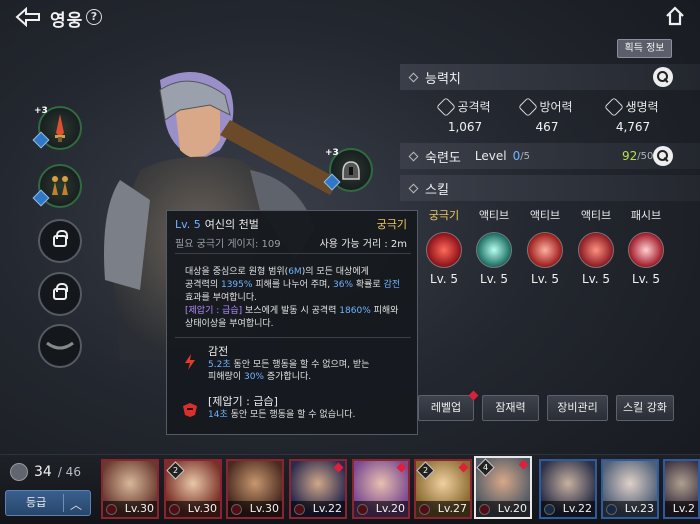 Image resolution: width=700 pixels, height=524 pixels. I want to click on effect-title: 감전, so click(218, 351).